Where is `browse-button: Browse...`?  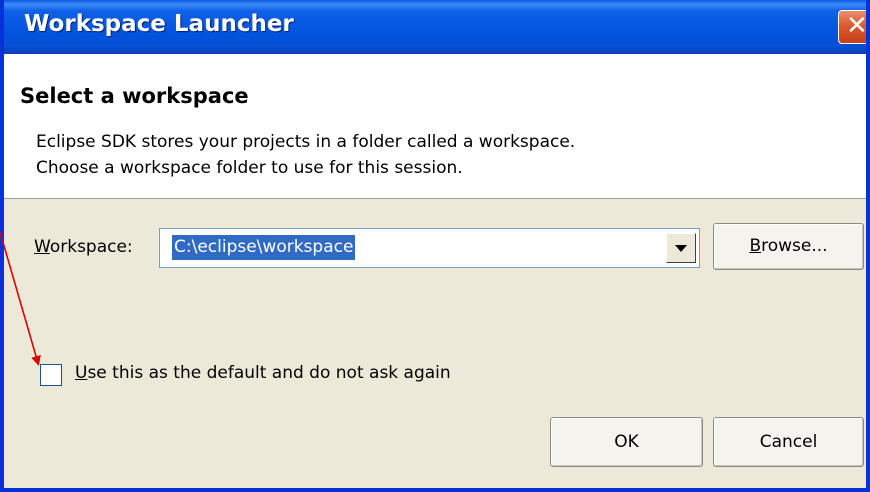
browse-button: Browse... is located at coordinates (788, 246).